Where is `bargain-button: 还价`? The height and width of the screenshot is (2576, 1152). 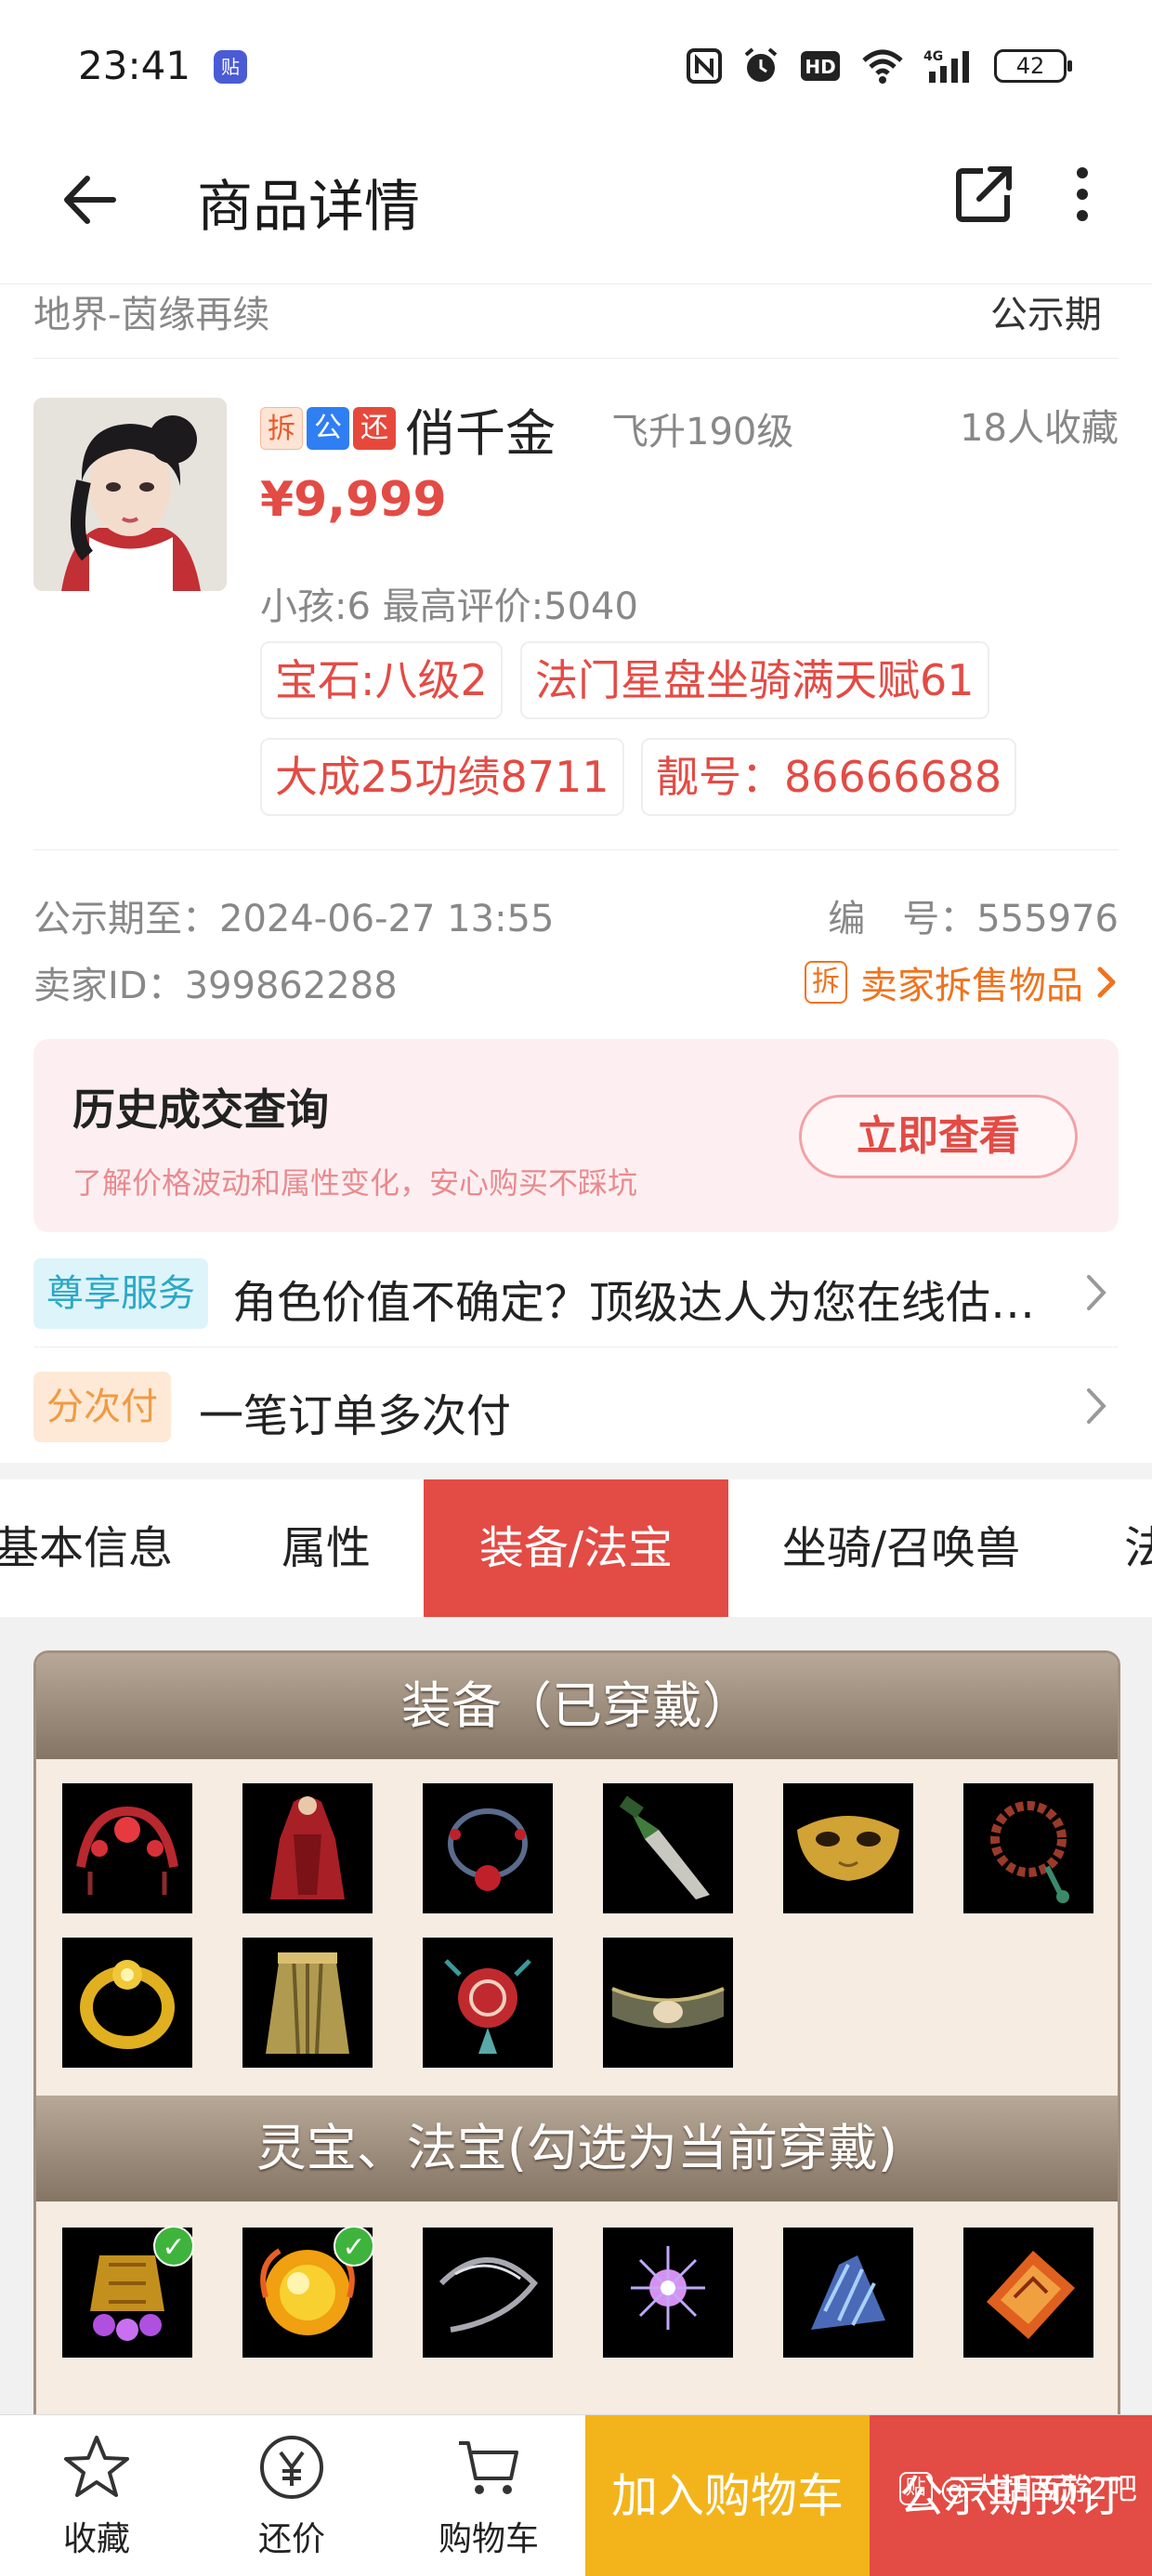 bargain-button: 还价 is located at coordinates (292, 2495).